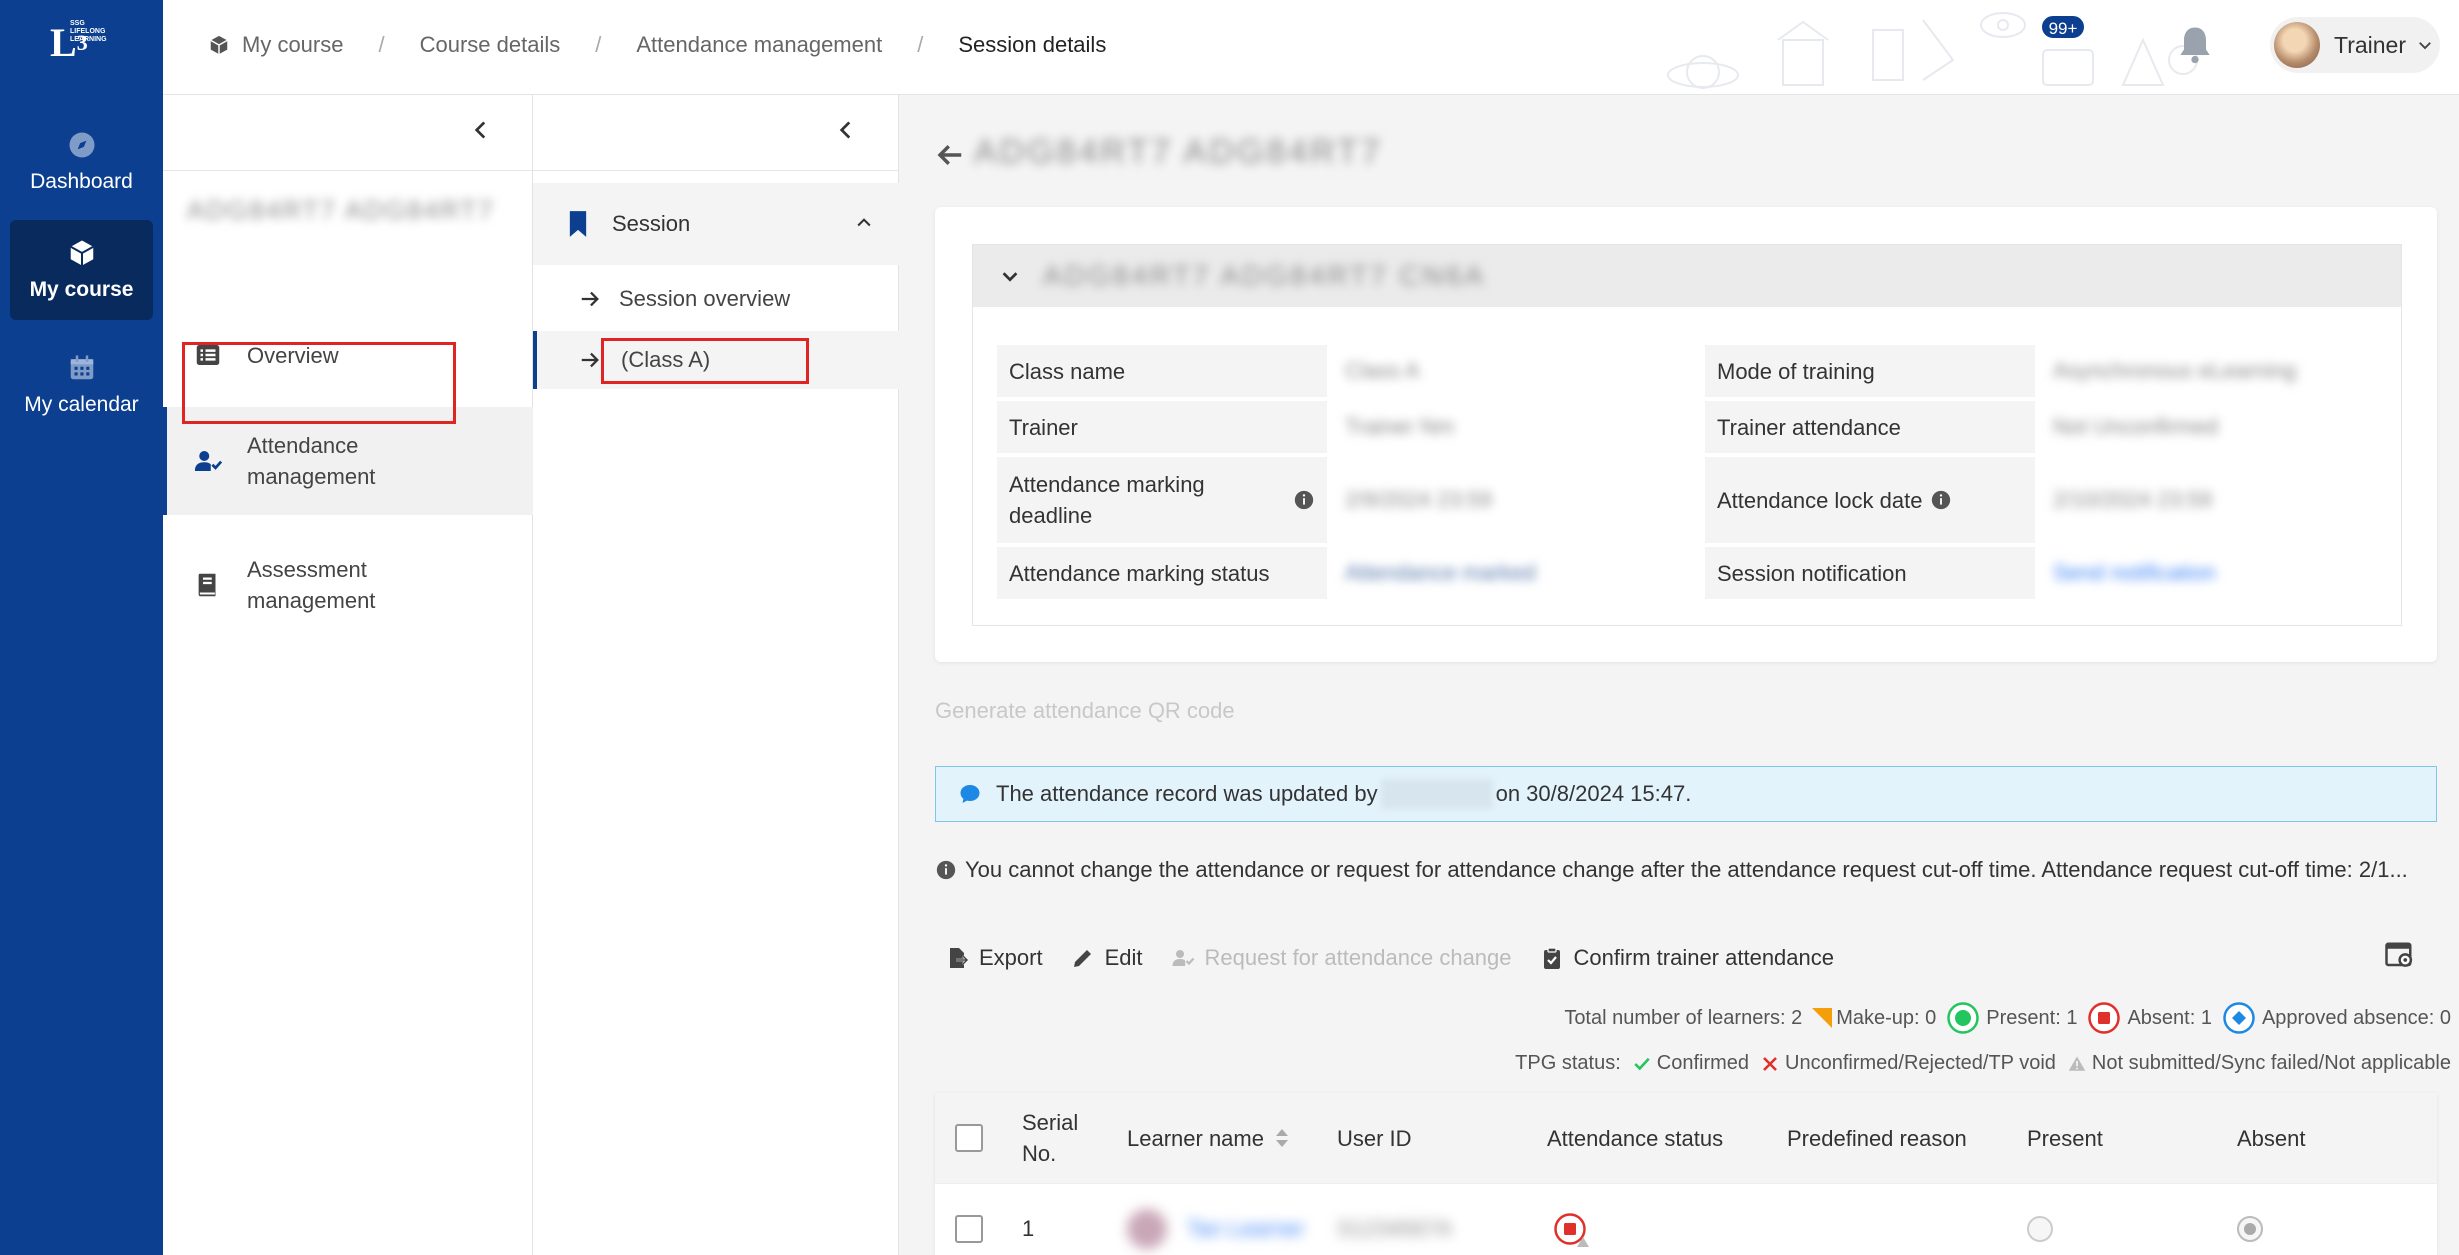 The height and width of the screenshot is (1255, 2459). I want to click on menu-attendance-management: Attendance management, so click(348, 461).